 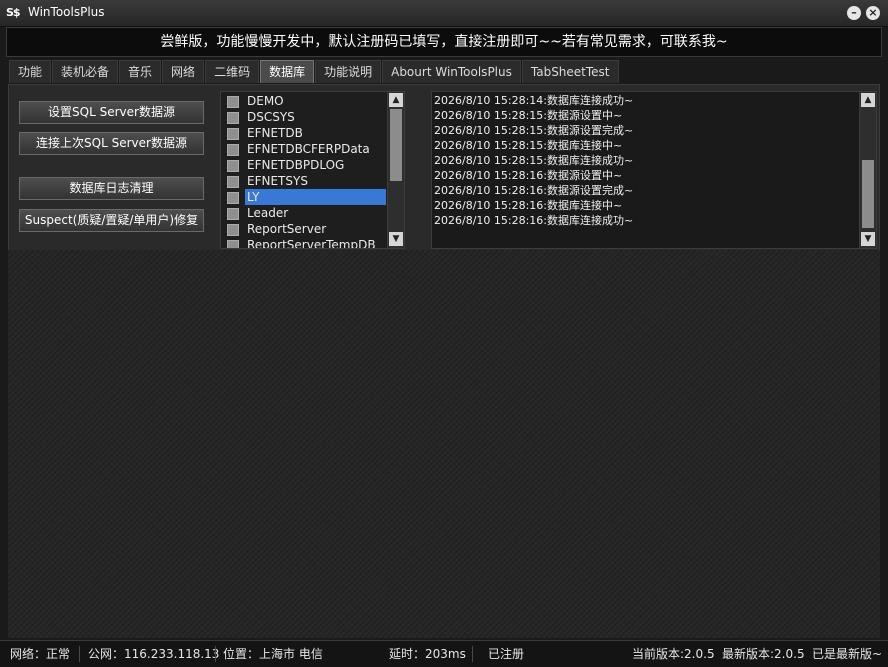 What do you see at coordinates (303, 213) in the screenshot?
I see `list-item: Leader` at bounding box center [303, 213].